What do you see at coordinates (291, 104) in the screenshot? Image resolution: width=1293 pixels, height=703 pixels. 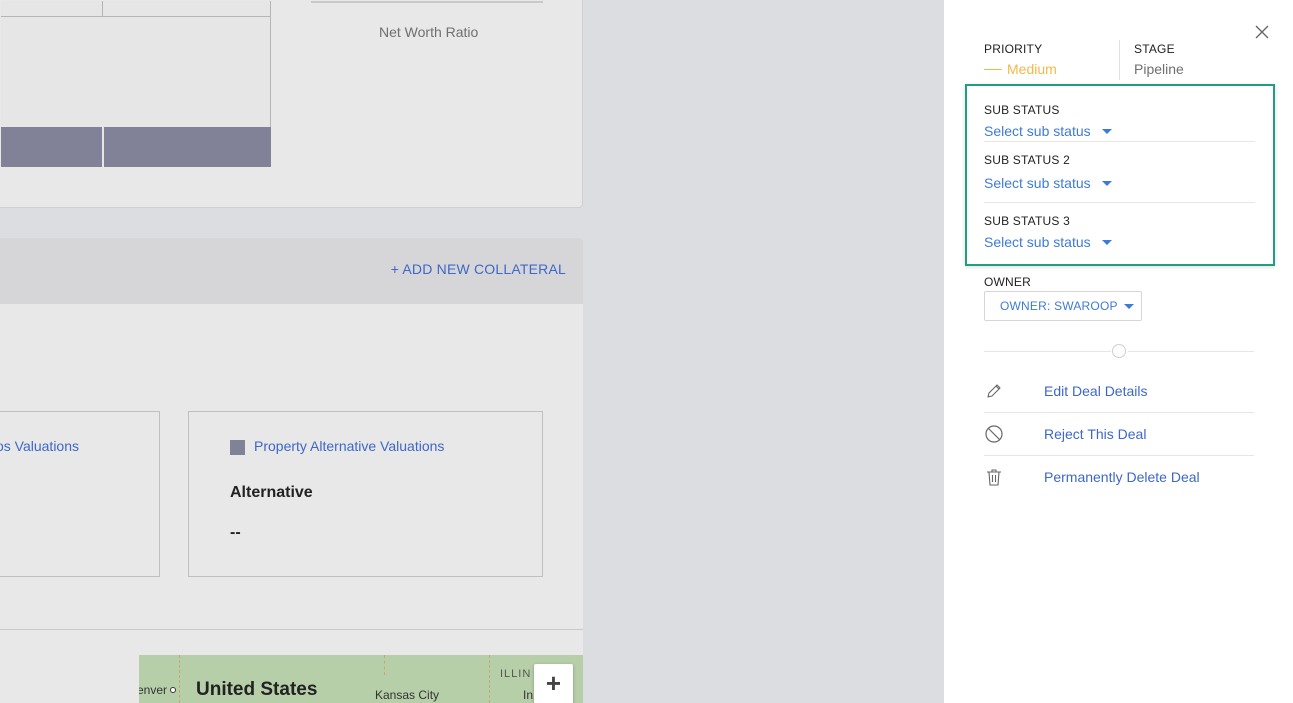 I see `ratios-card: Net Worth Ratio` at bounding box center [291, 104].